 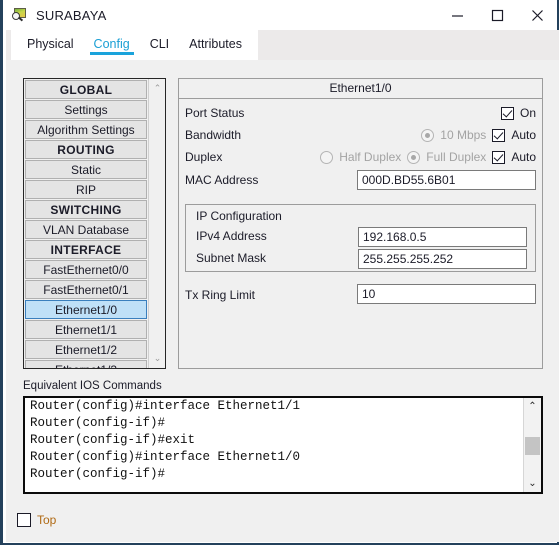 I want to click on port-status-label: Port Status, so click(x=215, y=113).